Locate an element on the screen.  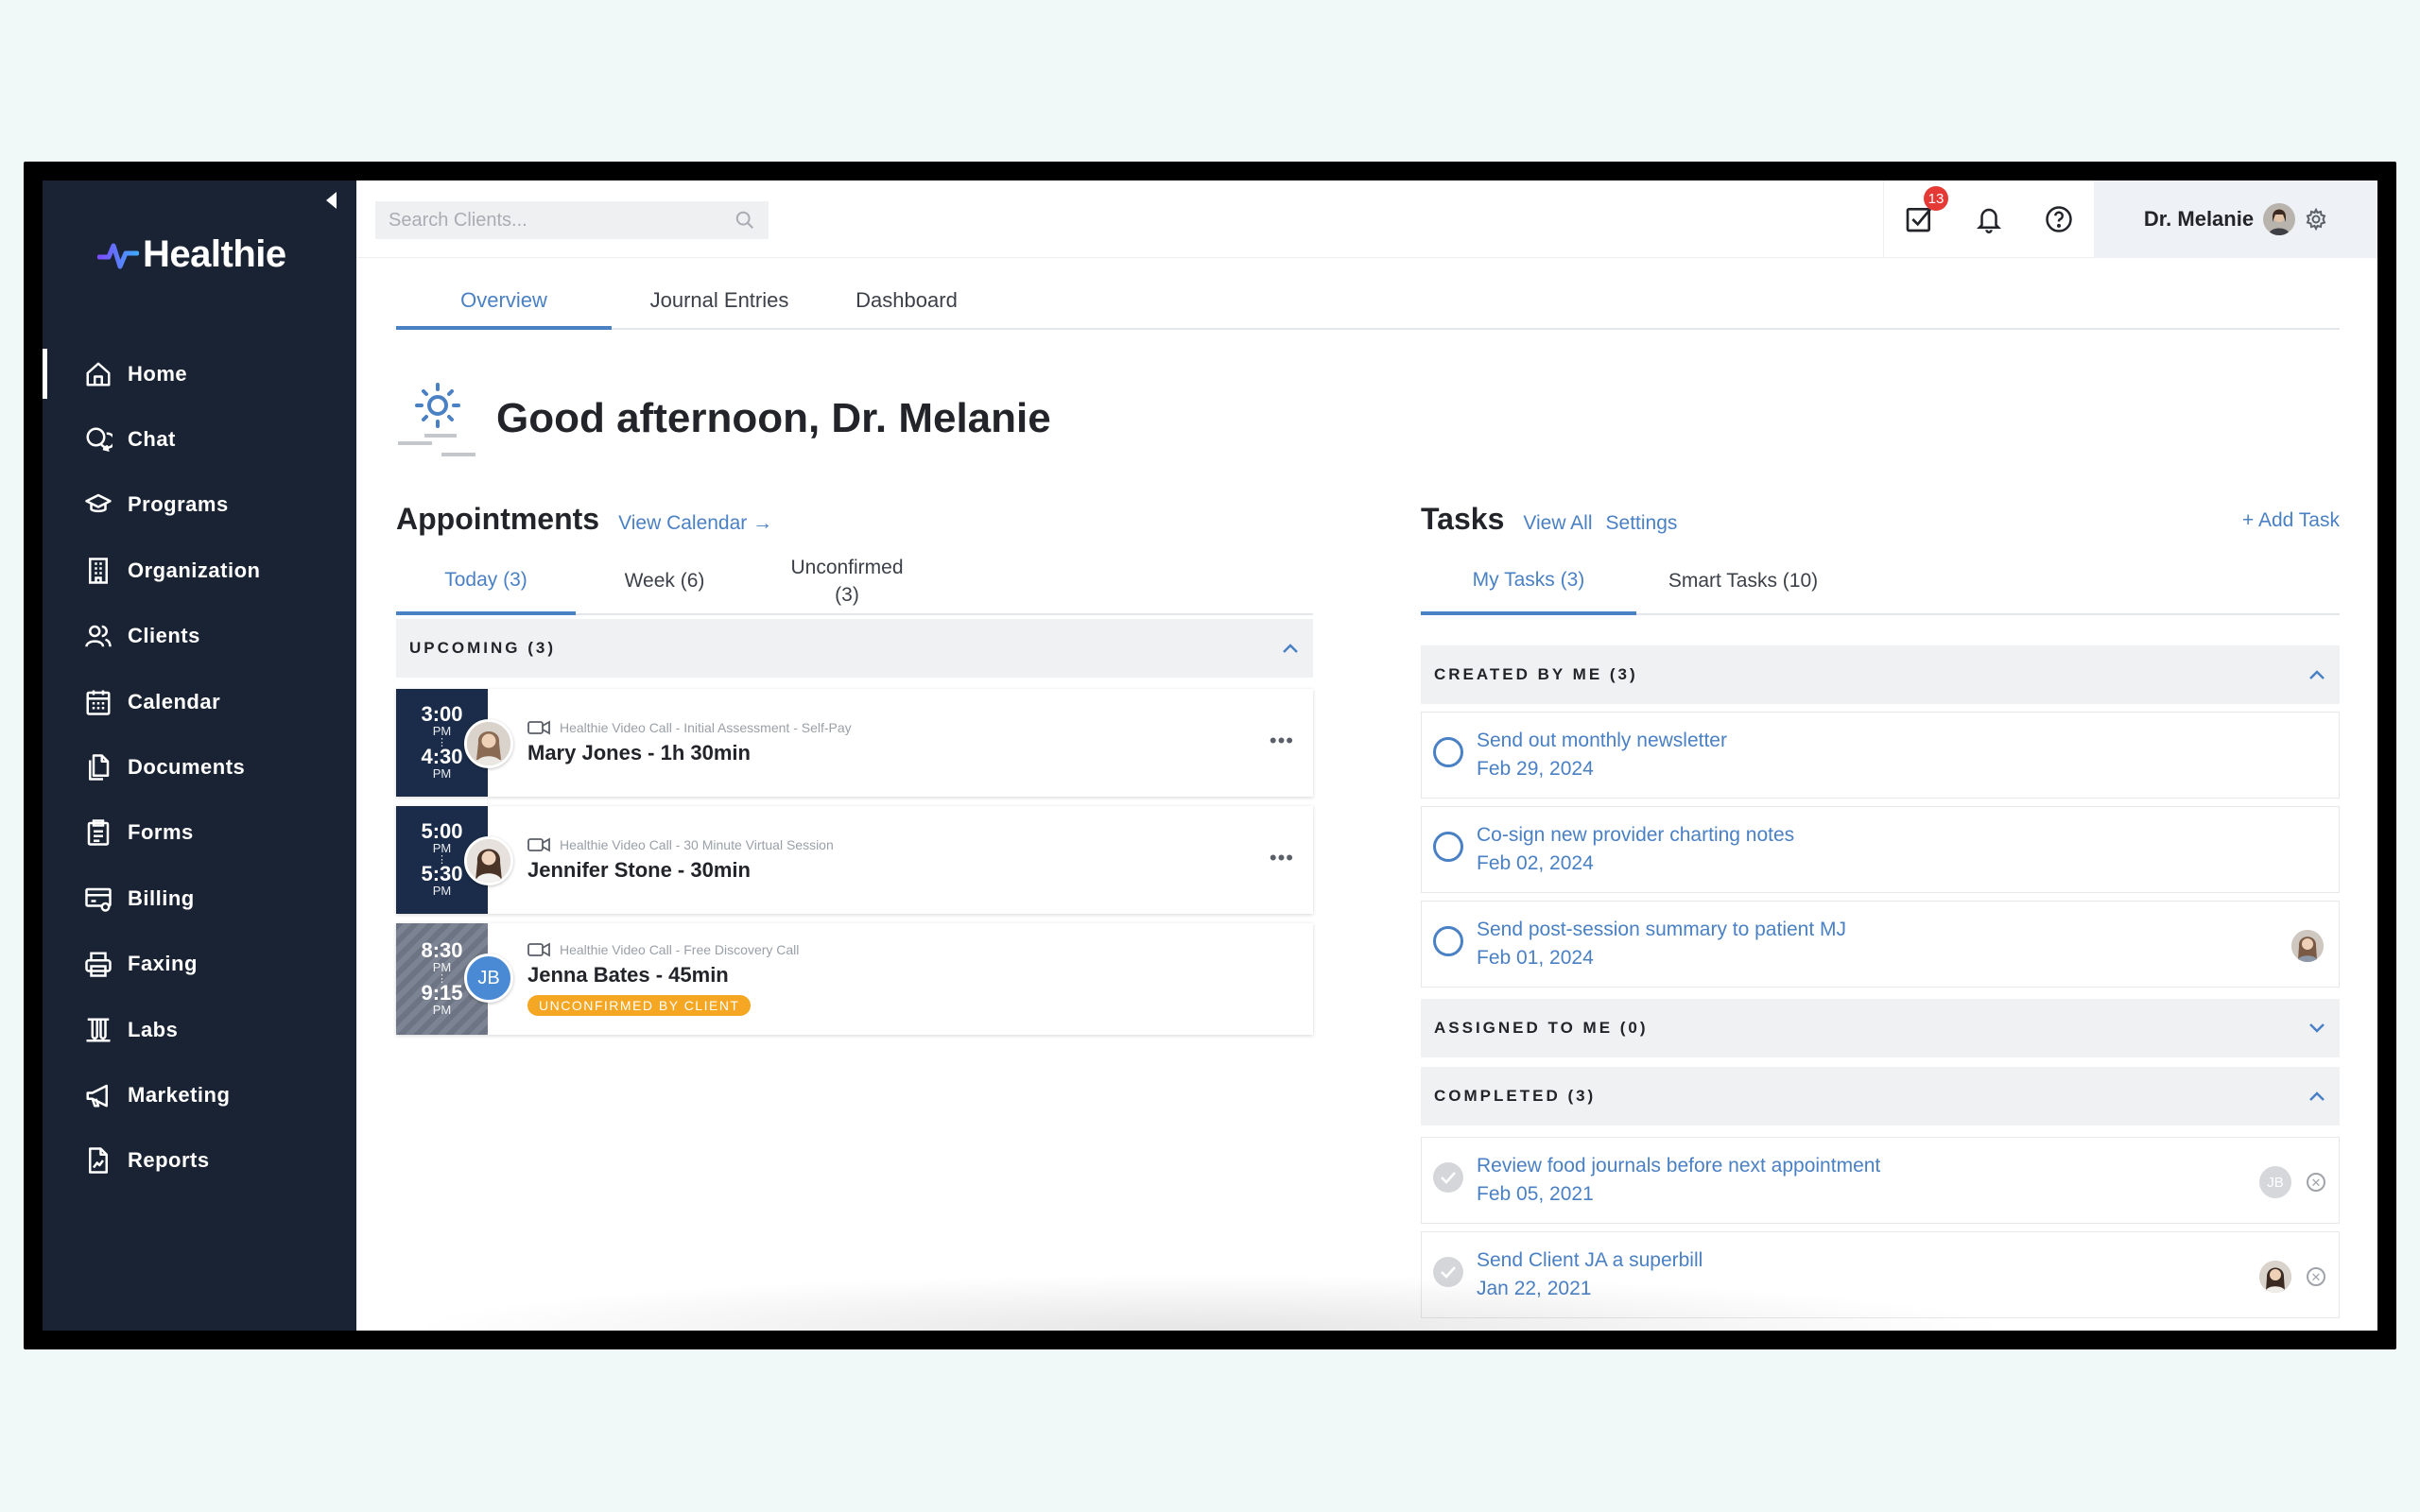
assigned-to-me-group-header: ASSIGNED TO ME (0) is located at coordinates (1880, 1028).